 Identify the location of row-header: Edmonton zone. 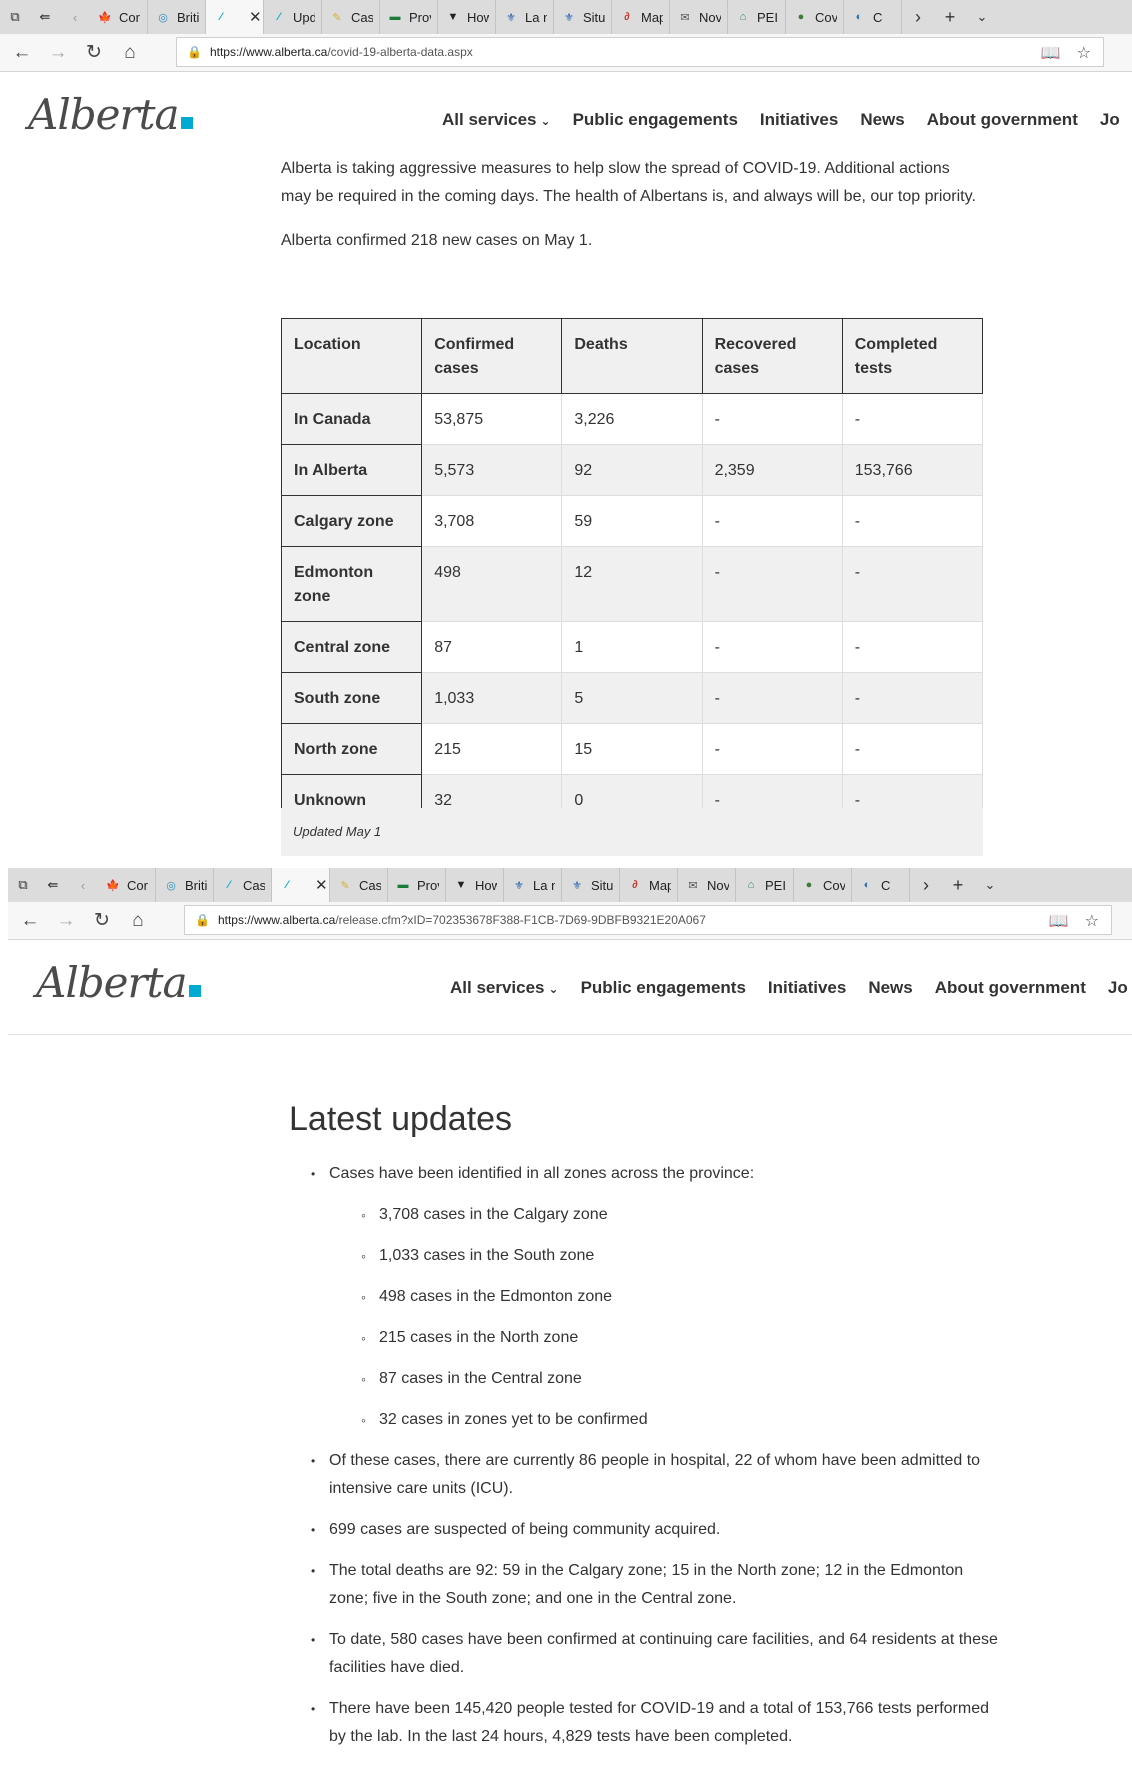
(351, 584).